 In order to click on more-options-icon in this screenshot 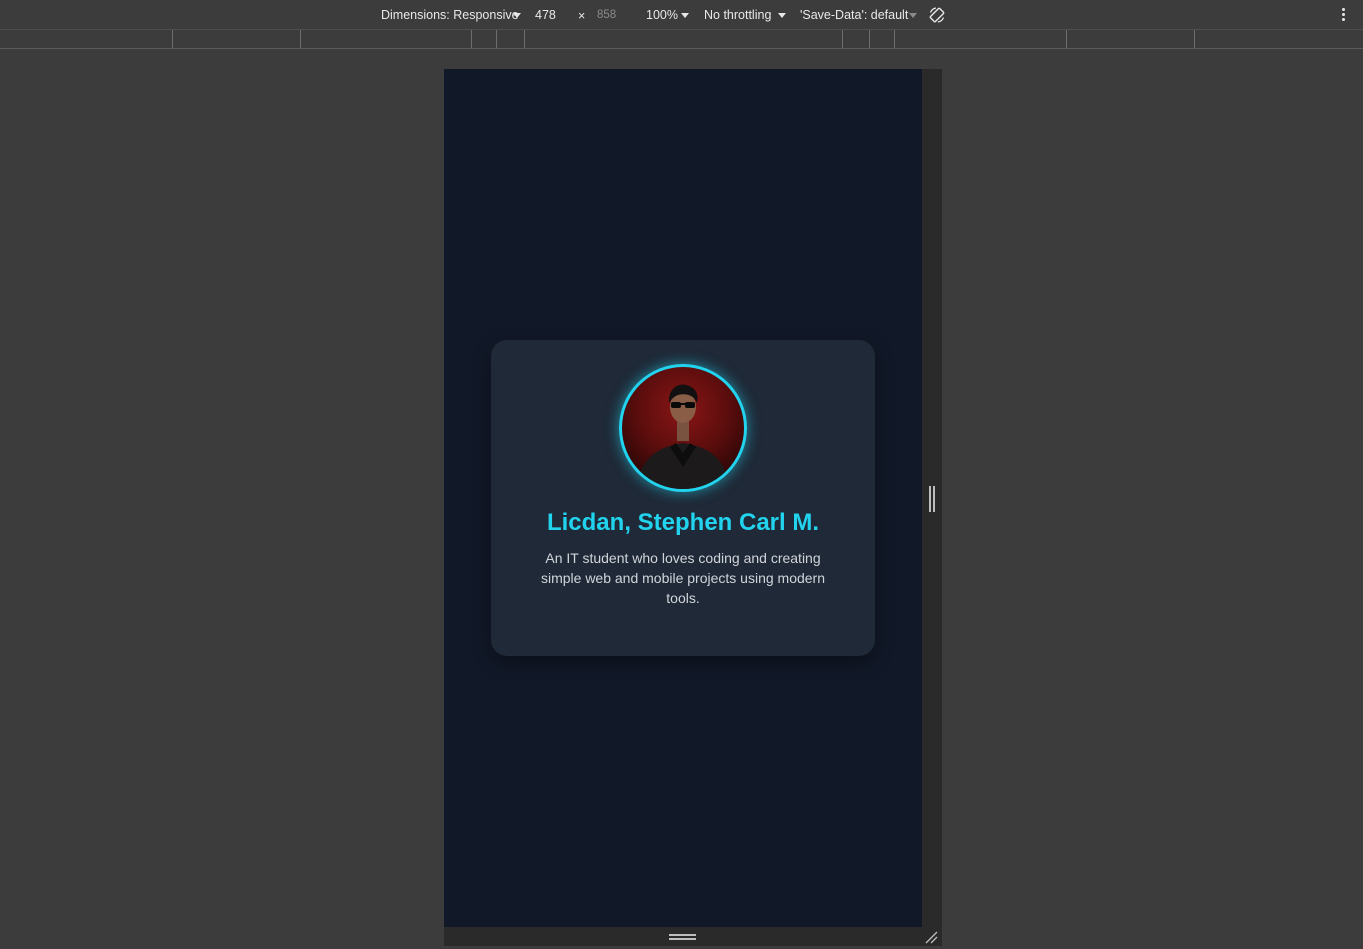, I will do `click(1343, 16)`.